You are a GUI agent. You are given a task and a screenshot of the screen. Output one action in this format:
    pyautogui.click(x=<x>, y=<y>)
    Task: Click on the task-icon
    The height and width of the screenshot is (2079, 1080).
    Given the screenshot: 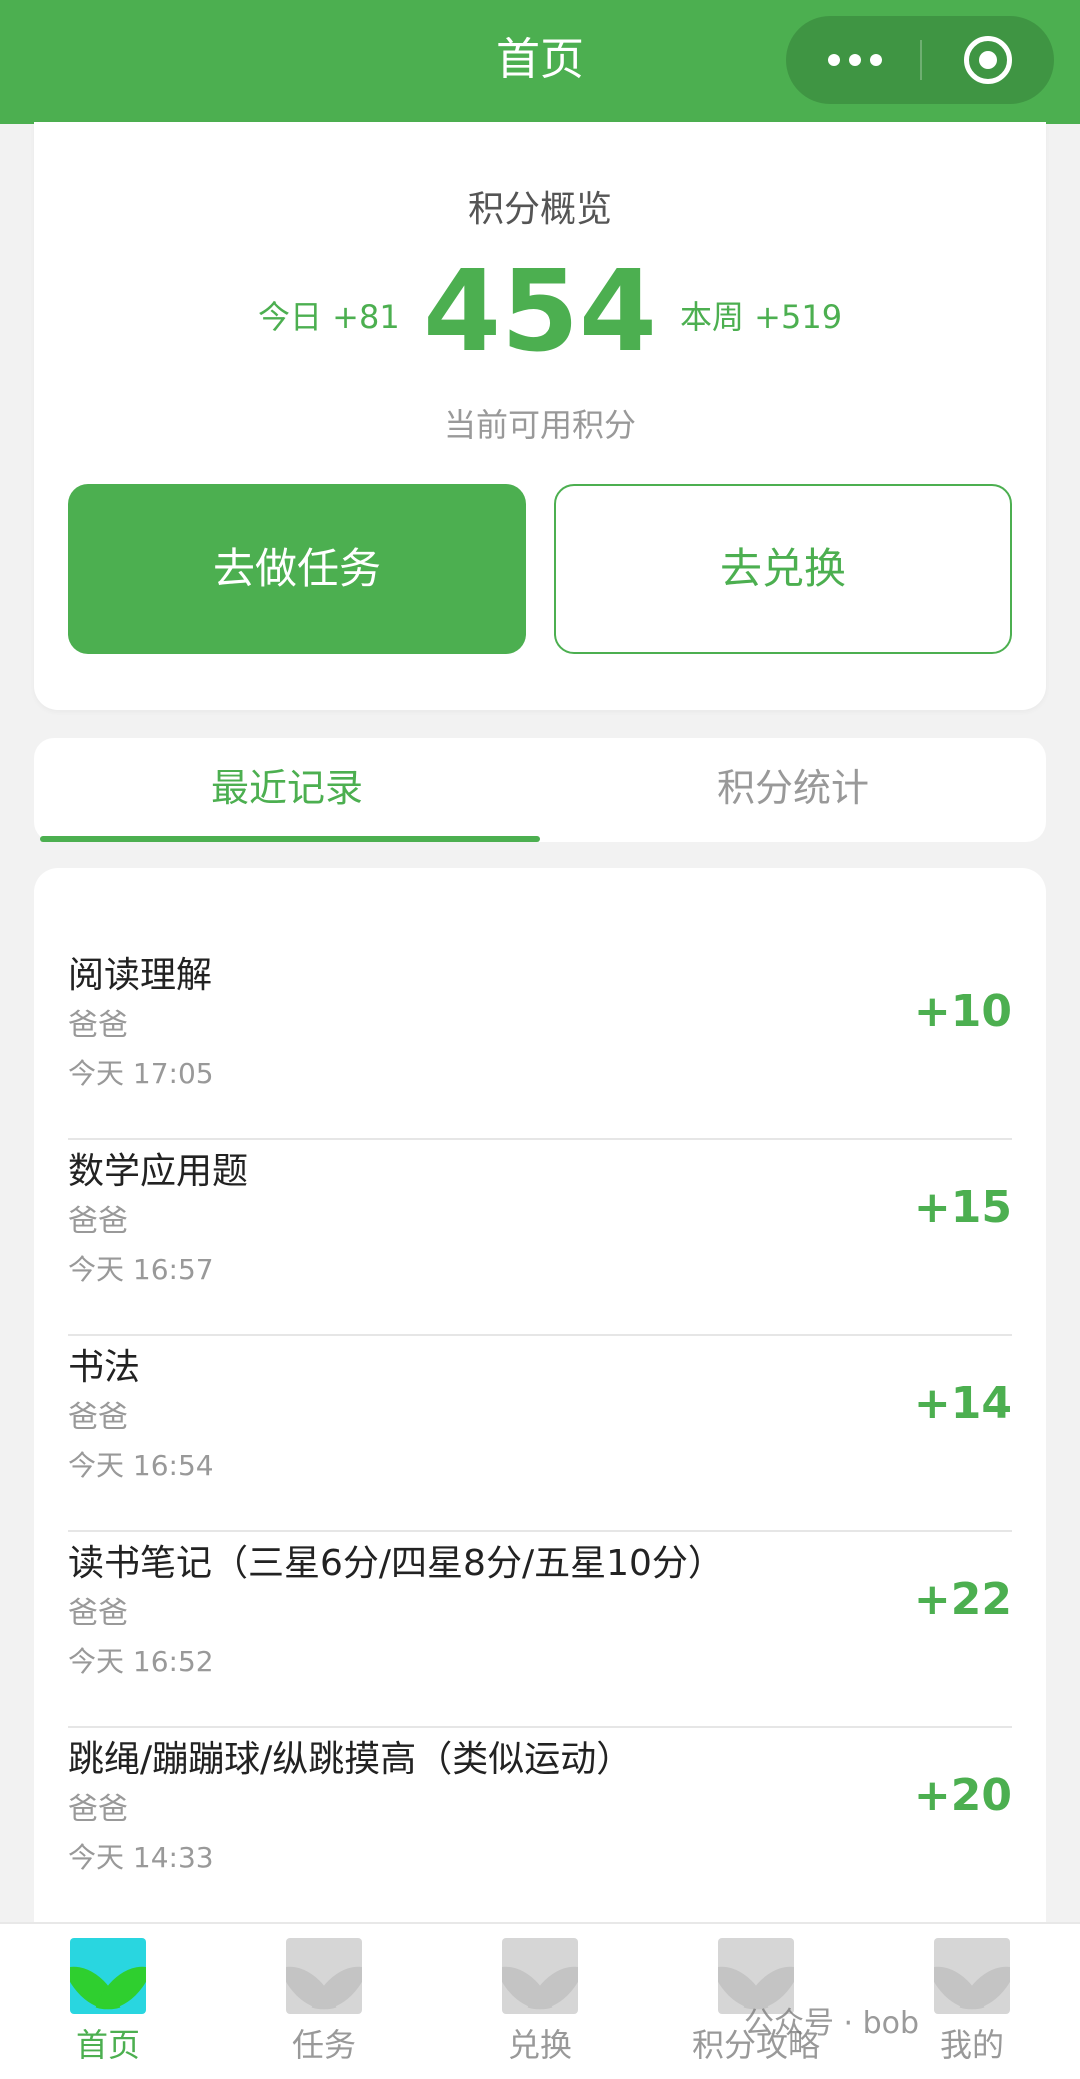 What is the action you would take?
    pyautogui.click(x=324, y=1976)
    